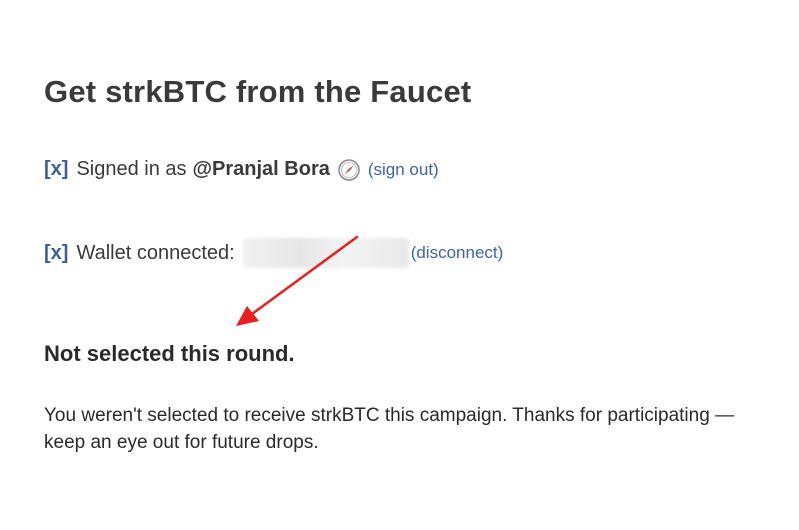 The height and width of the screenshot is (530, 799). I want to click on wallet-address-redacted, so click(325, 253).